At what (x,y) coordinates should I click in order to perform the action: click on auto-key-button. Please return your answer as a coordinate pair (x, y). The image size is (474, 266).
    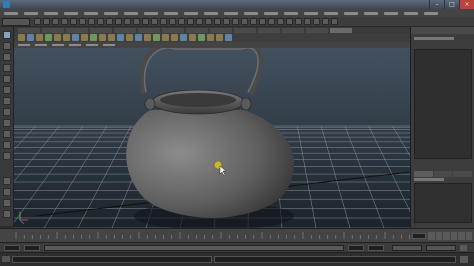
    Looking at the image, I should click on (463, 248).